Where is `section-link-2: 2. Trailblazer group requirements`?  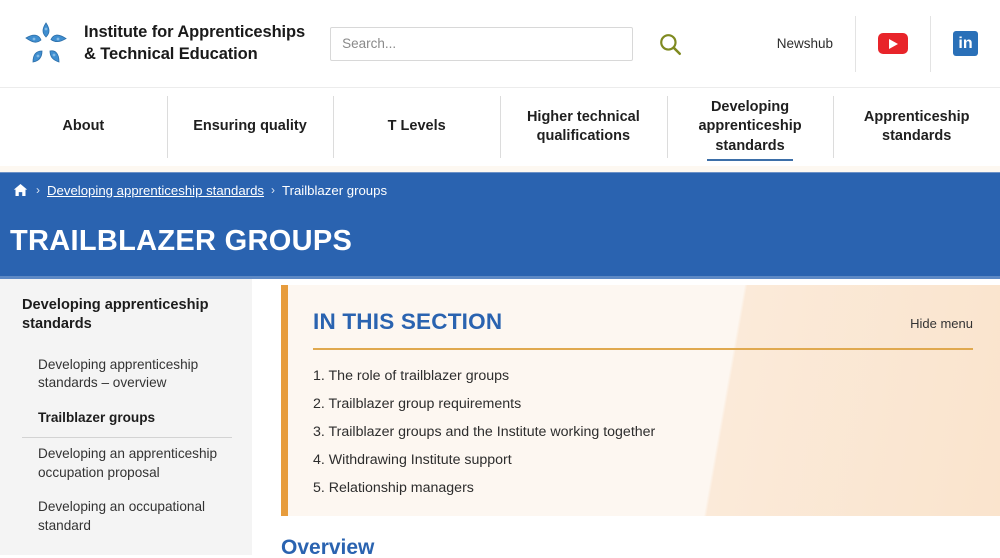
section-link-2: 2. Trailblazer group requirements is located at coordinates (417, 404).